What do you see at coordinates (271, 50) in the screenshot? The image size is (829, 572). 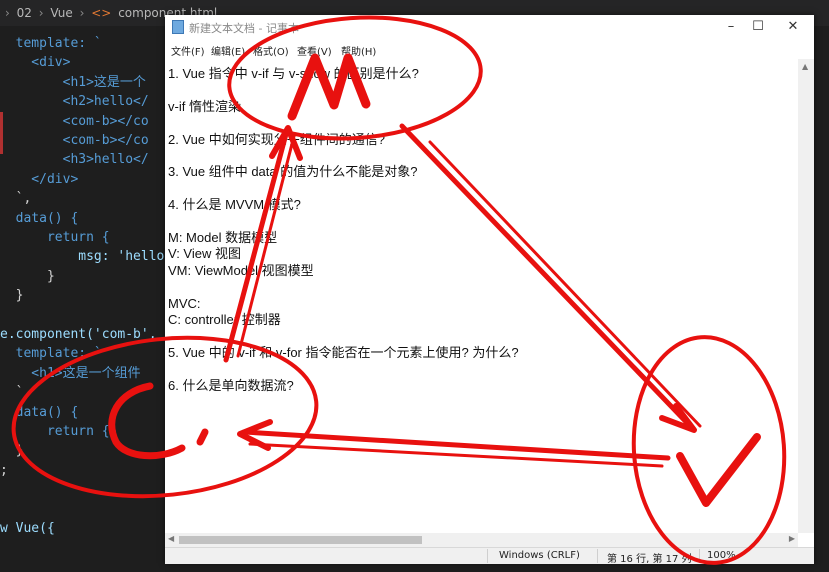 I see `menu-format: 格式(O)` at bounding box center [271, 50].